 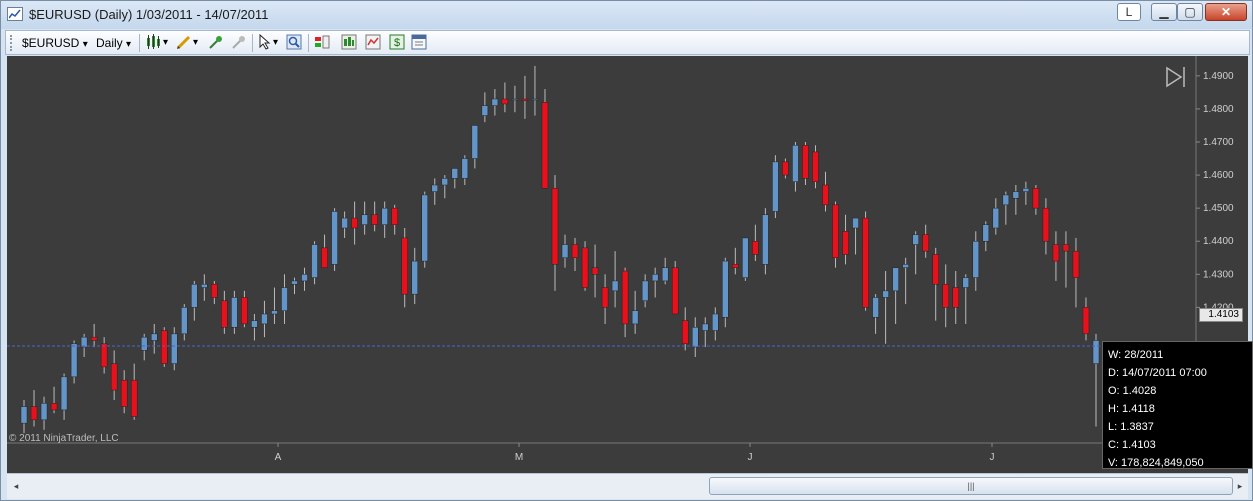 I want to click on minimize-button: ▁, so click(x=1164, y=12).